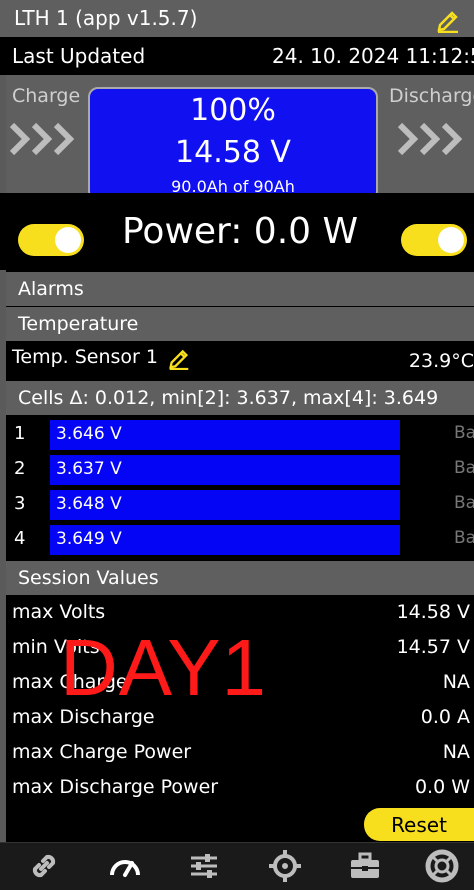  Describe the element at coordinates (42, 139) in the screenshot. I see `charge-chevrons-icon` at that location.